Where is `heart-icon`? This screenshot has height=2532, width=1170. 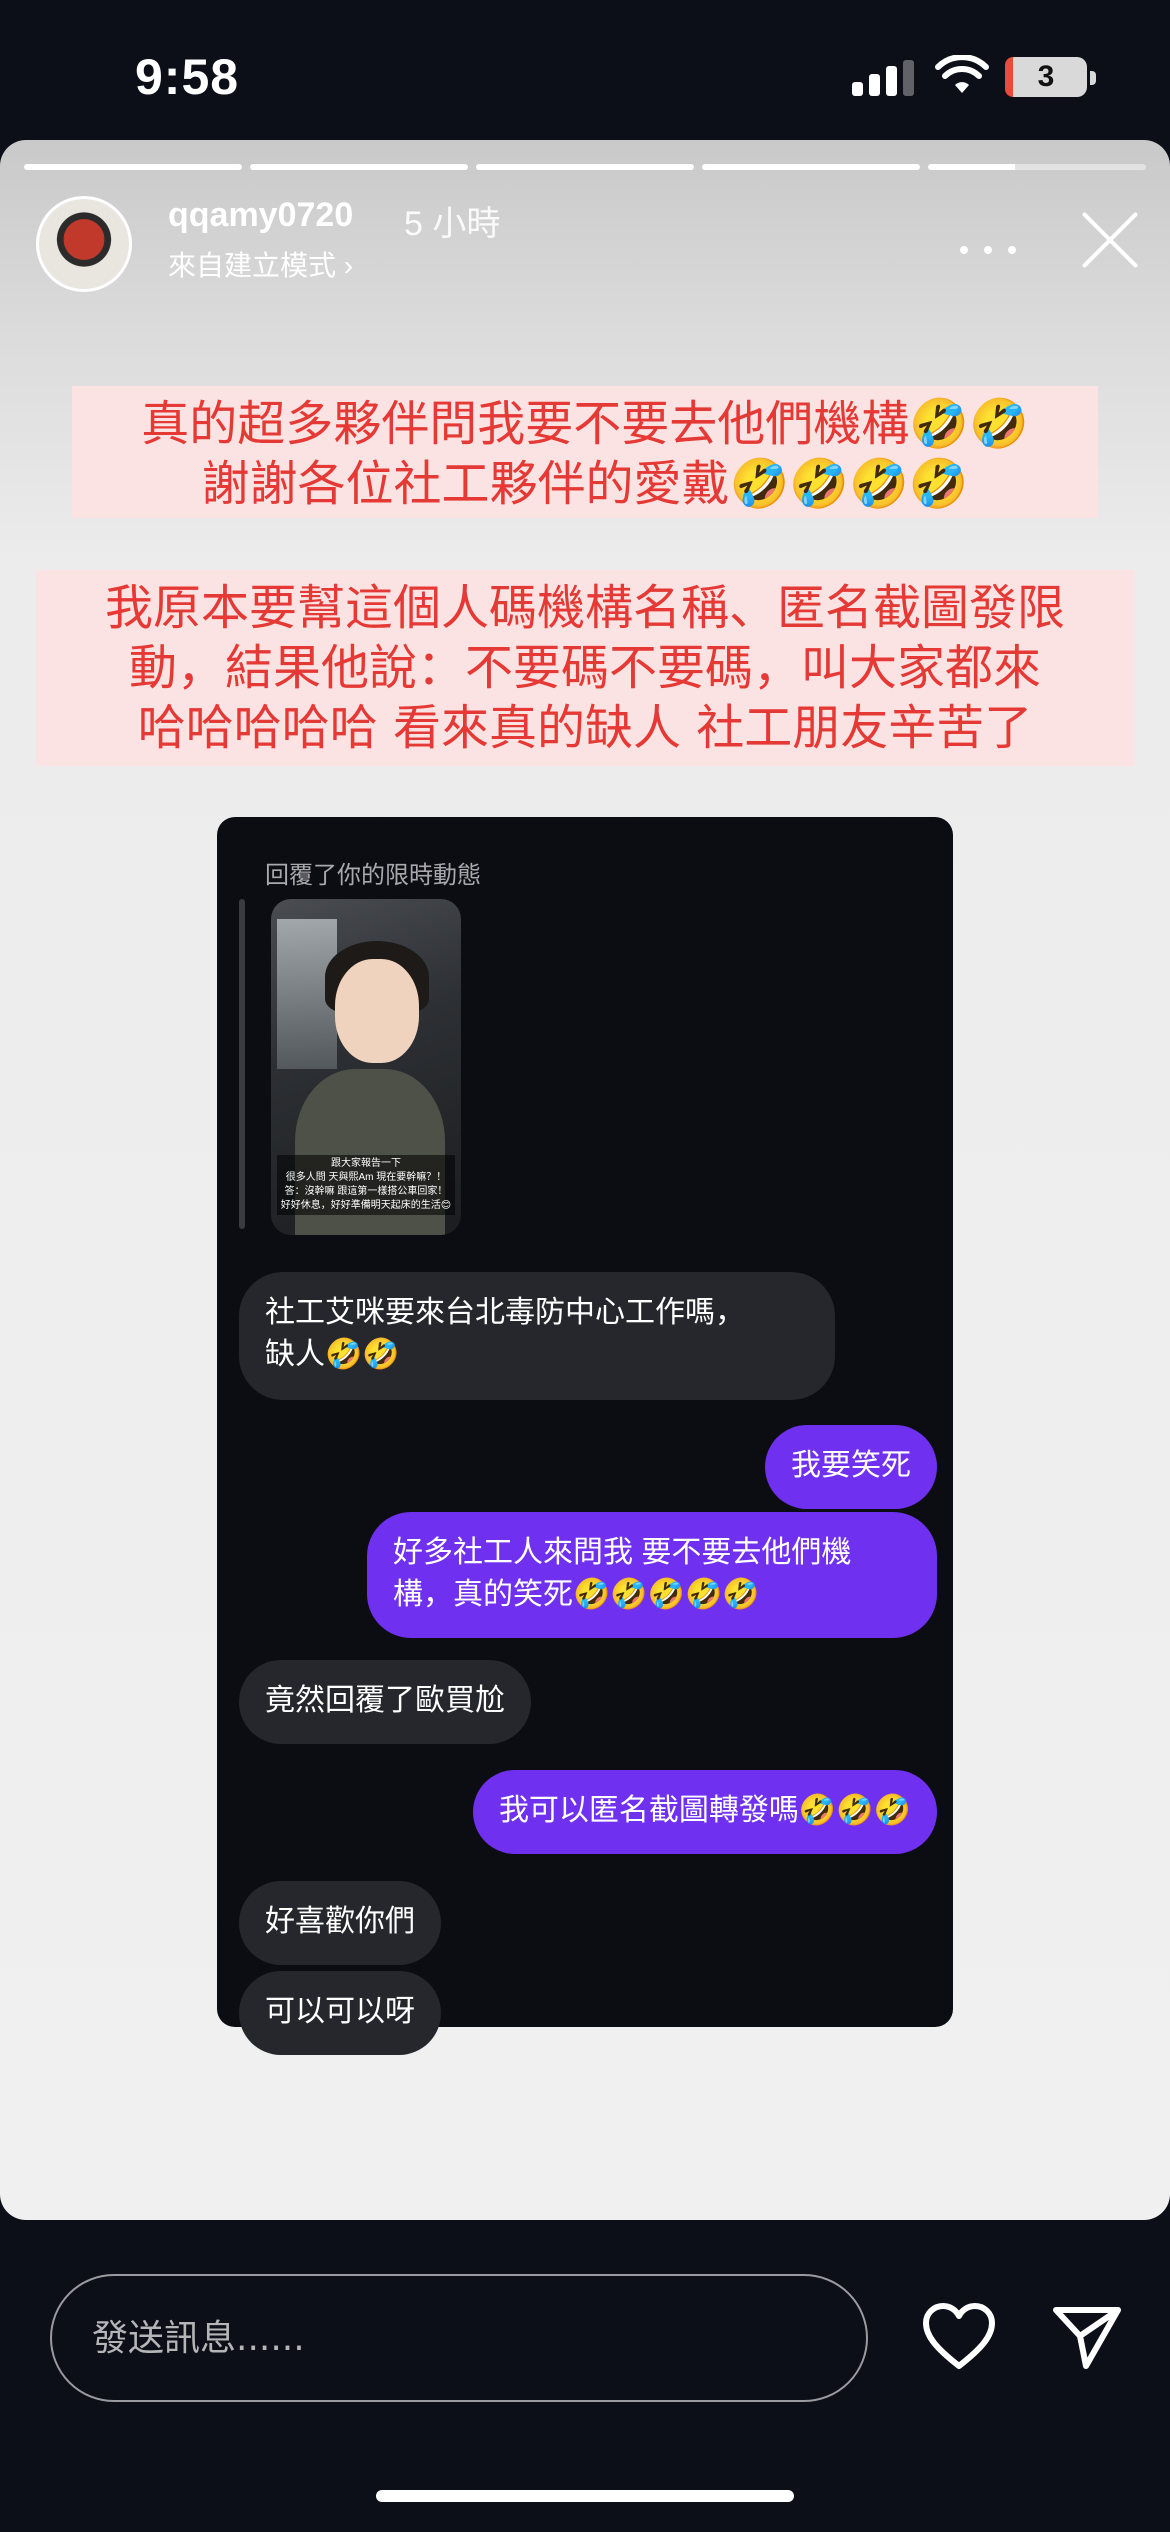
heart-icon is located at coordinates (959, 2337).